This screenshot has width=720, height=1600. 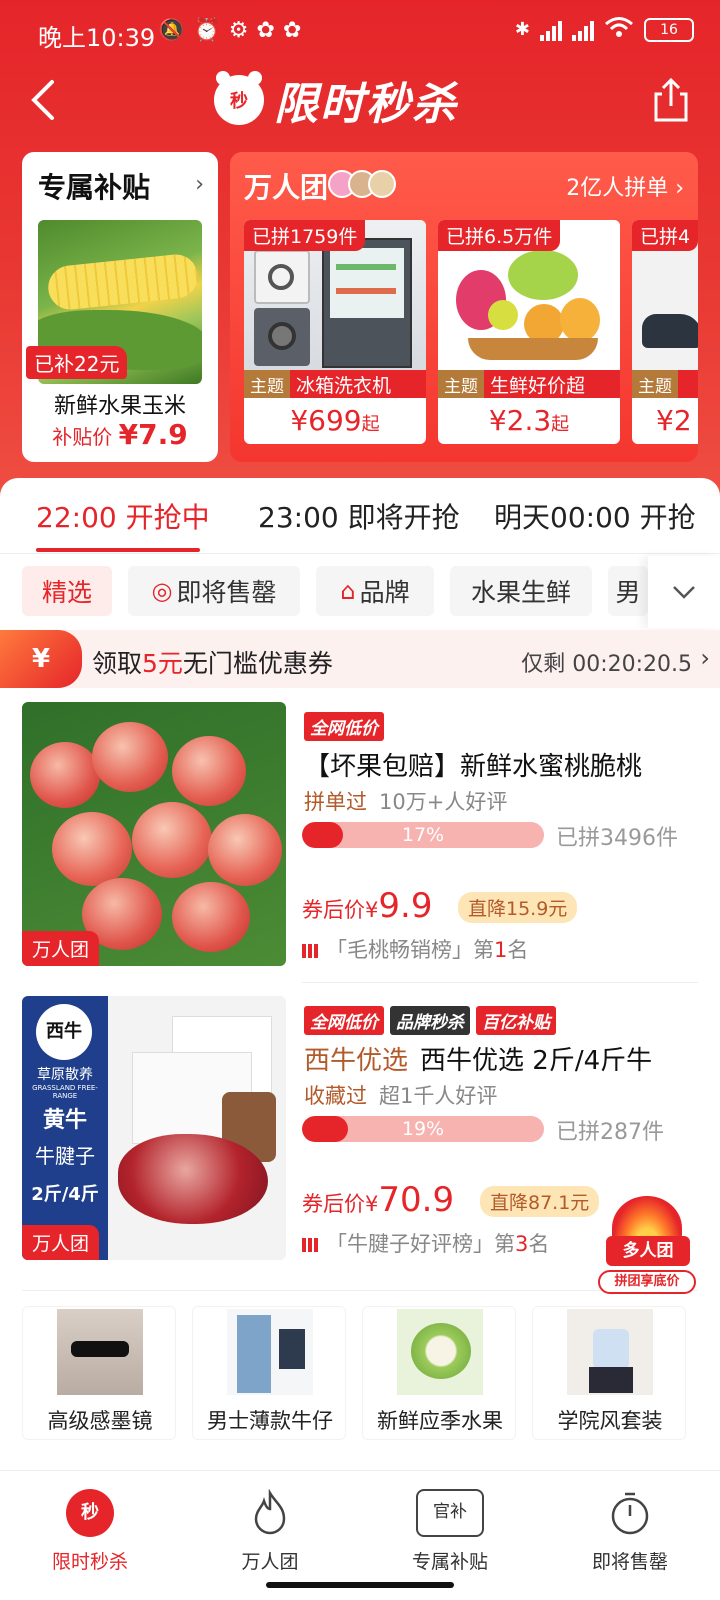 I want to click on target-icon: ◎, so click(x=162, y=591).